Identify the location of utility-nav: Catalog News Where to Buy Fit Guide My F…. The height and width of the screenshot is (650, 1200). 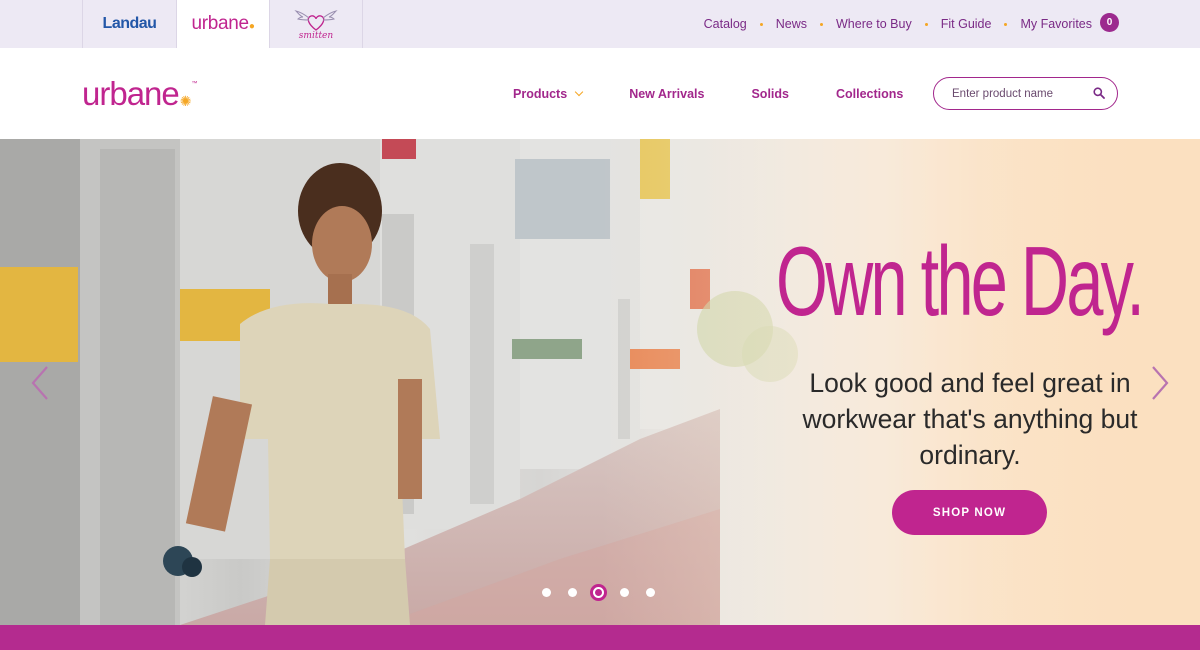
(911, 24).